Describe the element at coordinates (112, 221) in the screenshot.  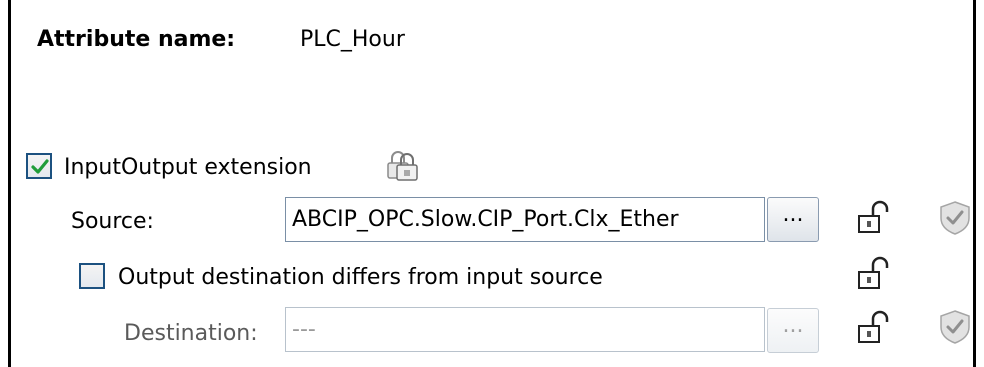
I see `source-label: Source:` at that location.